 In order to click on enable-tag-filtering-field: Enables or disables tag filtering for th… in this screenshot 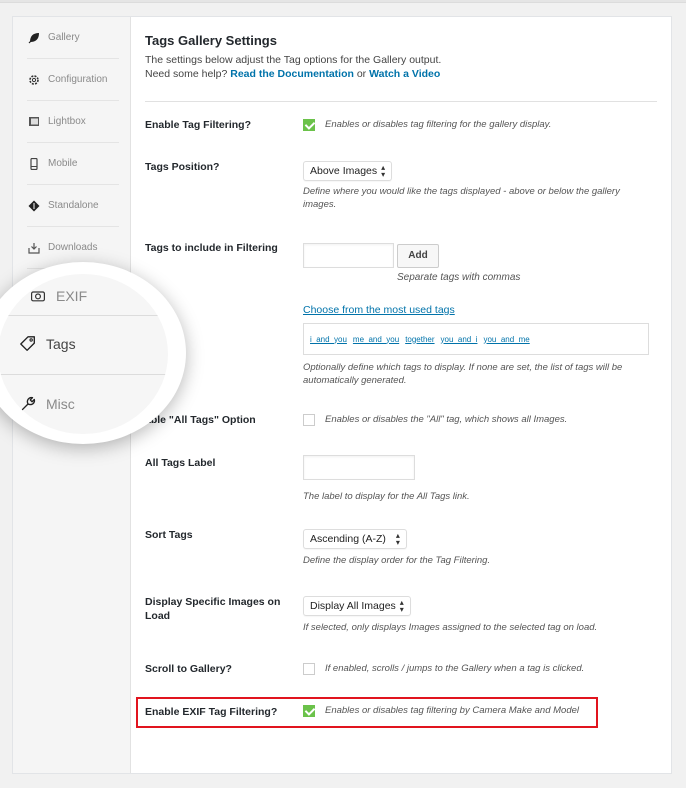, I will do `click(427, 124)`.